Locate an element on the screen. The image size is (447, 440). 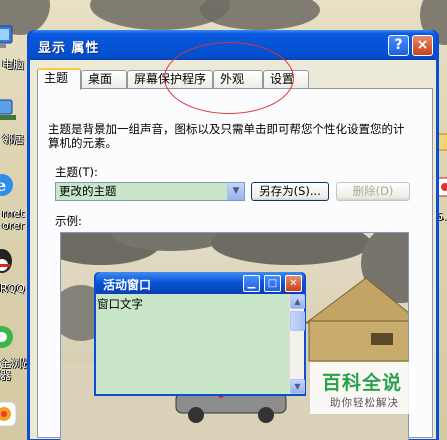
close-icon: ✕ is located at coordinates (293, 283).